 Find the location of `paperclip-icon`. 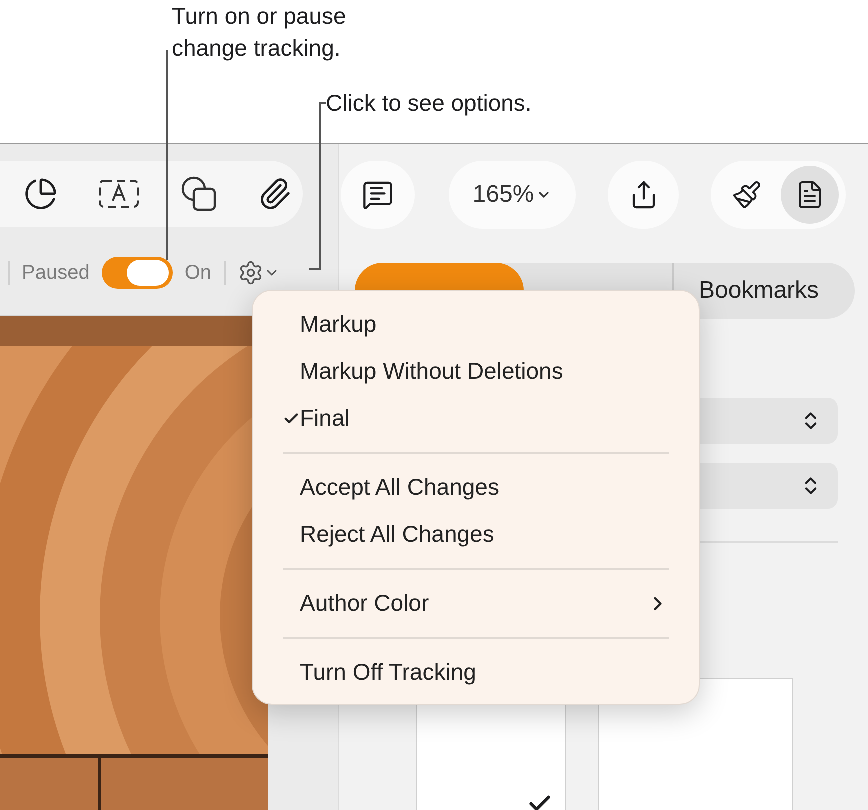

paperclip-icon is located at coordinates (275, 194).